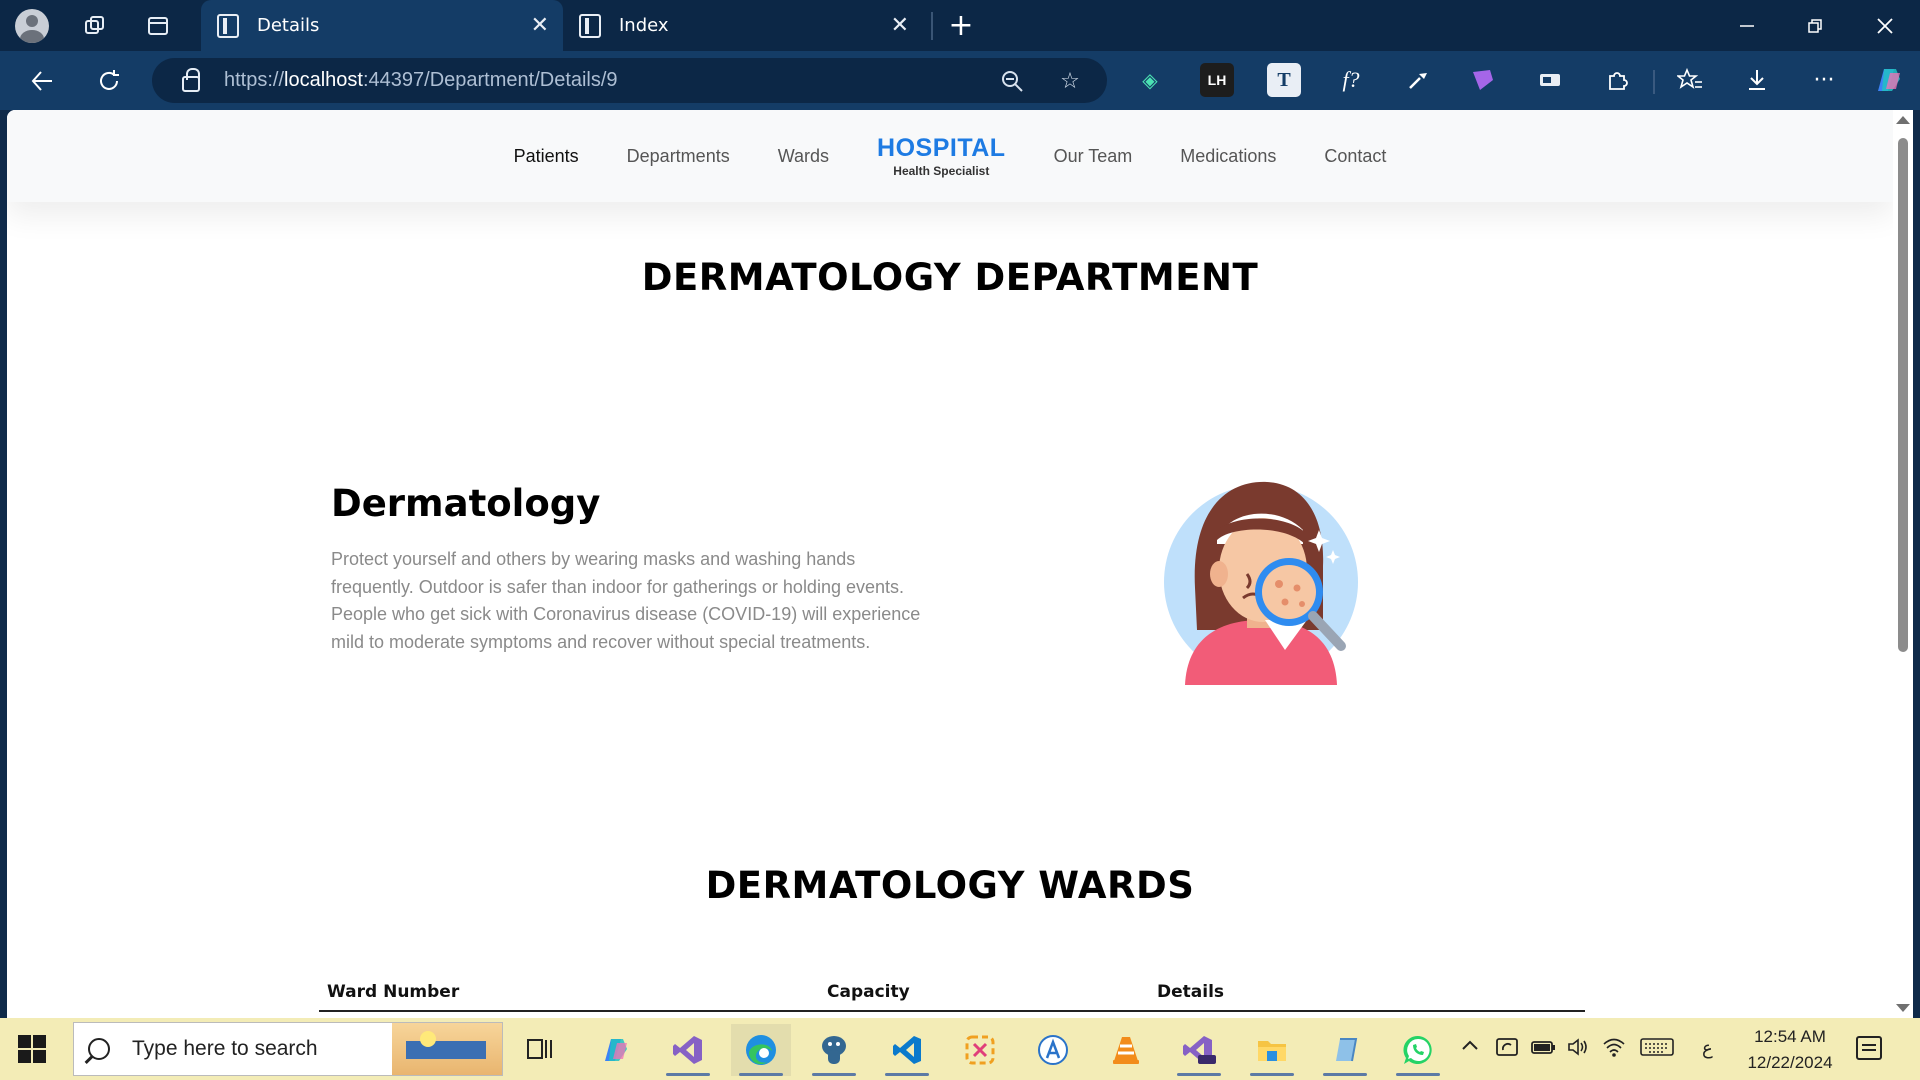  Describe the element at coordinates (1150, 80) in the screenshot. I see `extension-diamond-icon: ◈` at that location.